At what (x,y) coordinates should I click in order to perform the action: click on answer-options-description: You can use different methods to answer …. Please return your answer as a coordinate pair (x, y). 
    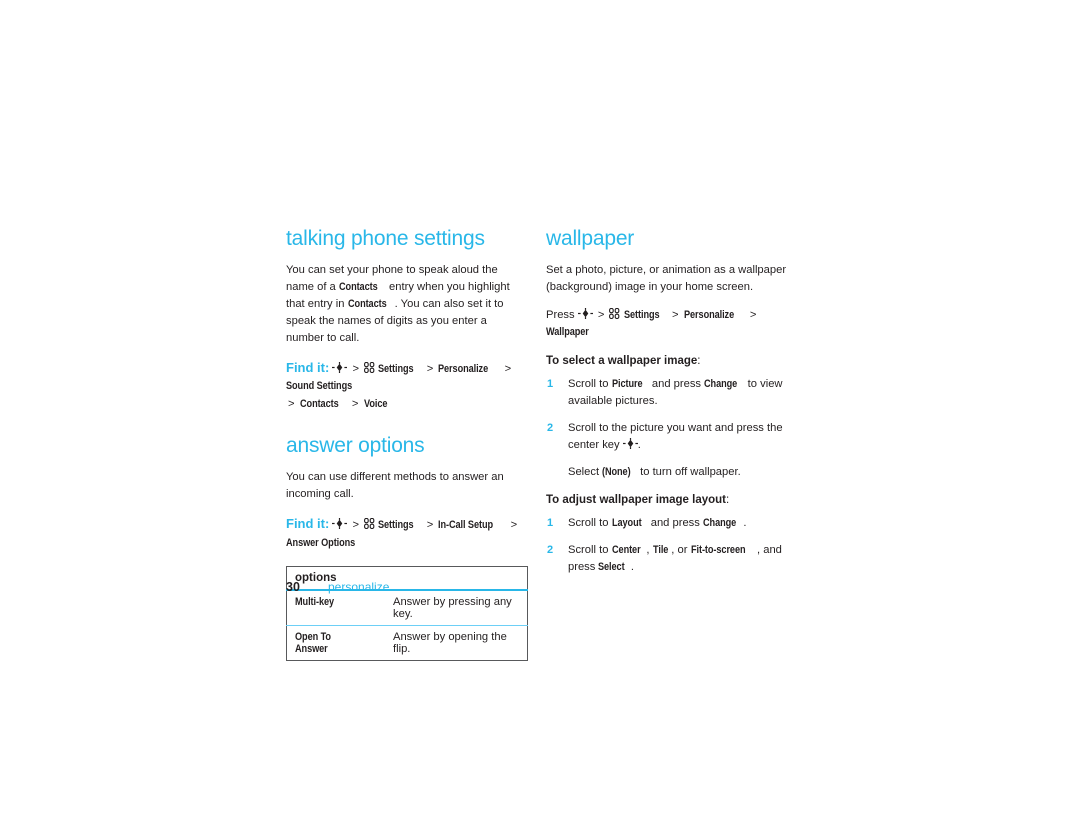
    Looking at the image, I should click on (395, 486).